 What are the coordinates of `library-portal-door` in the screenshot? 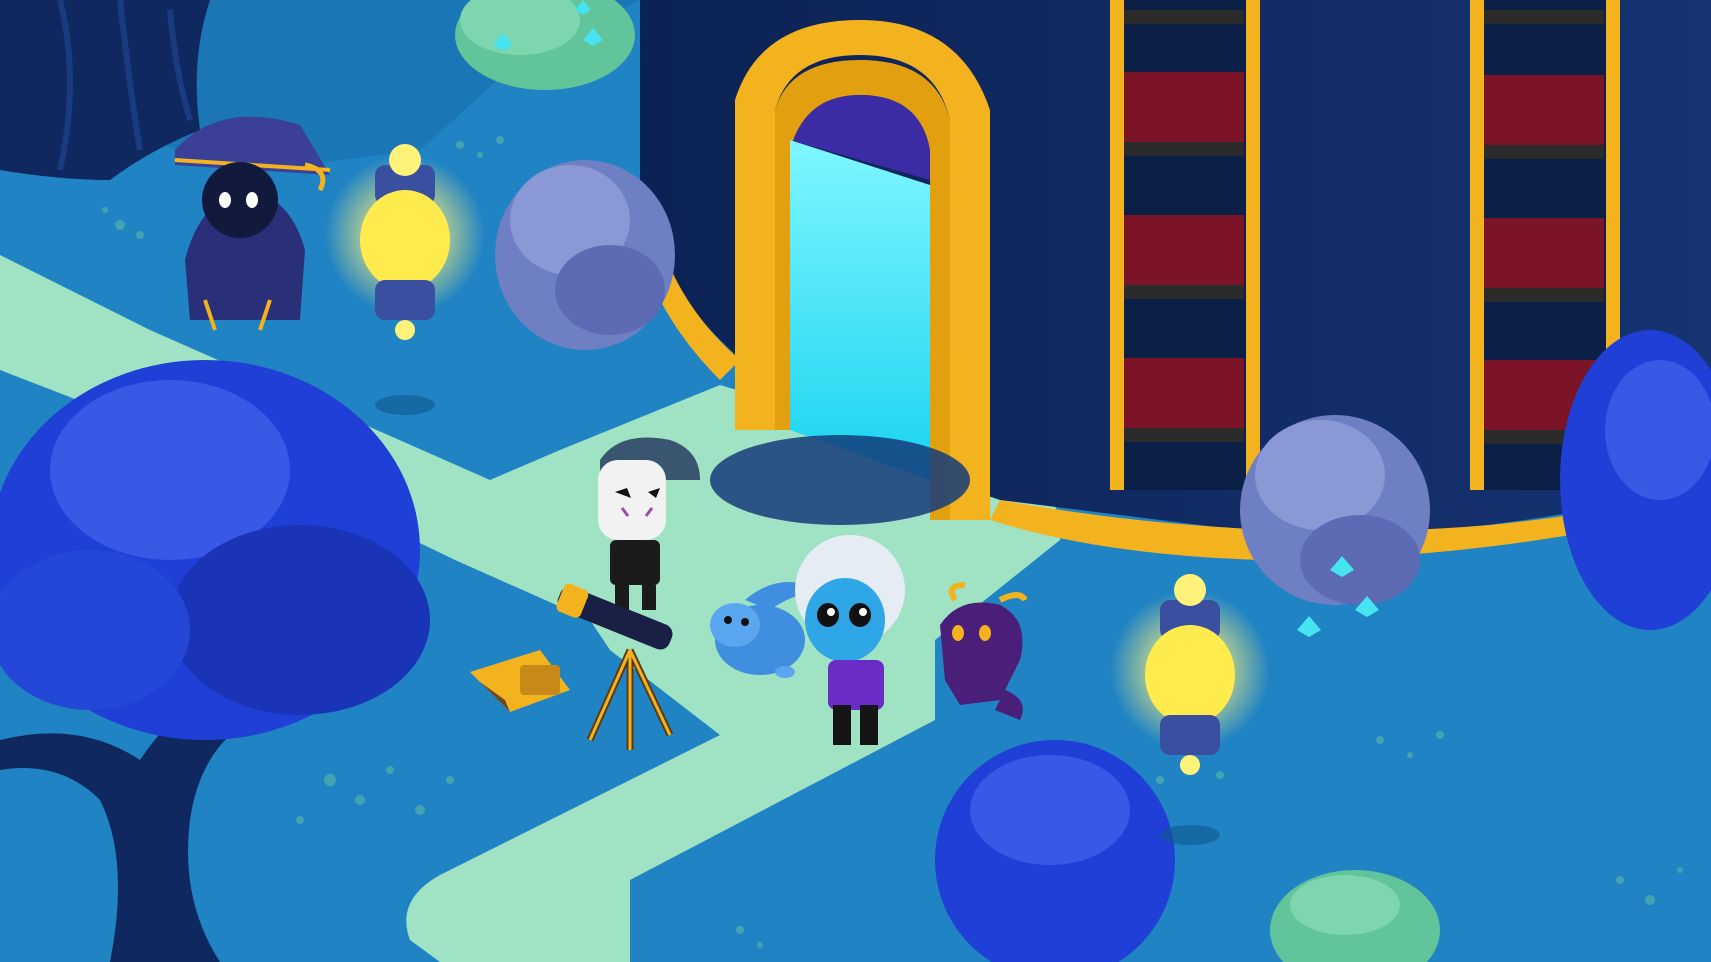 It's located at (850, 272).